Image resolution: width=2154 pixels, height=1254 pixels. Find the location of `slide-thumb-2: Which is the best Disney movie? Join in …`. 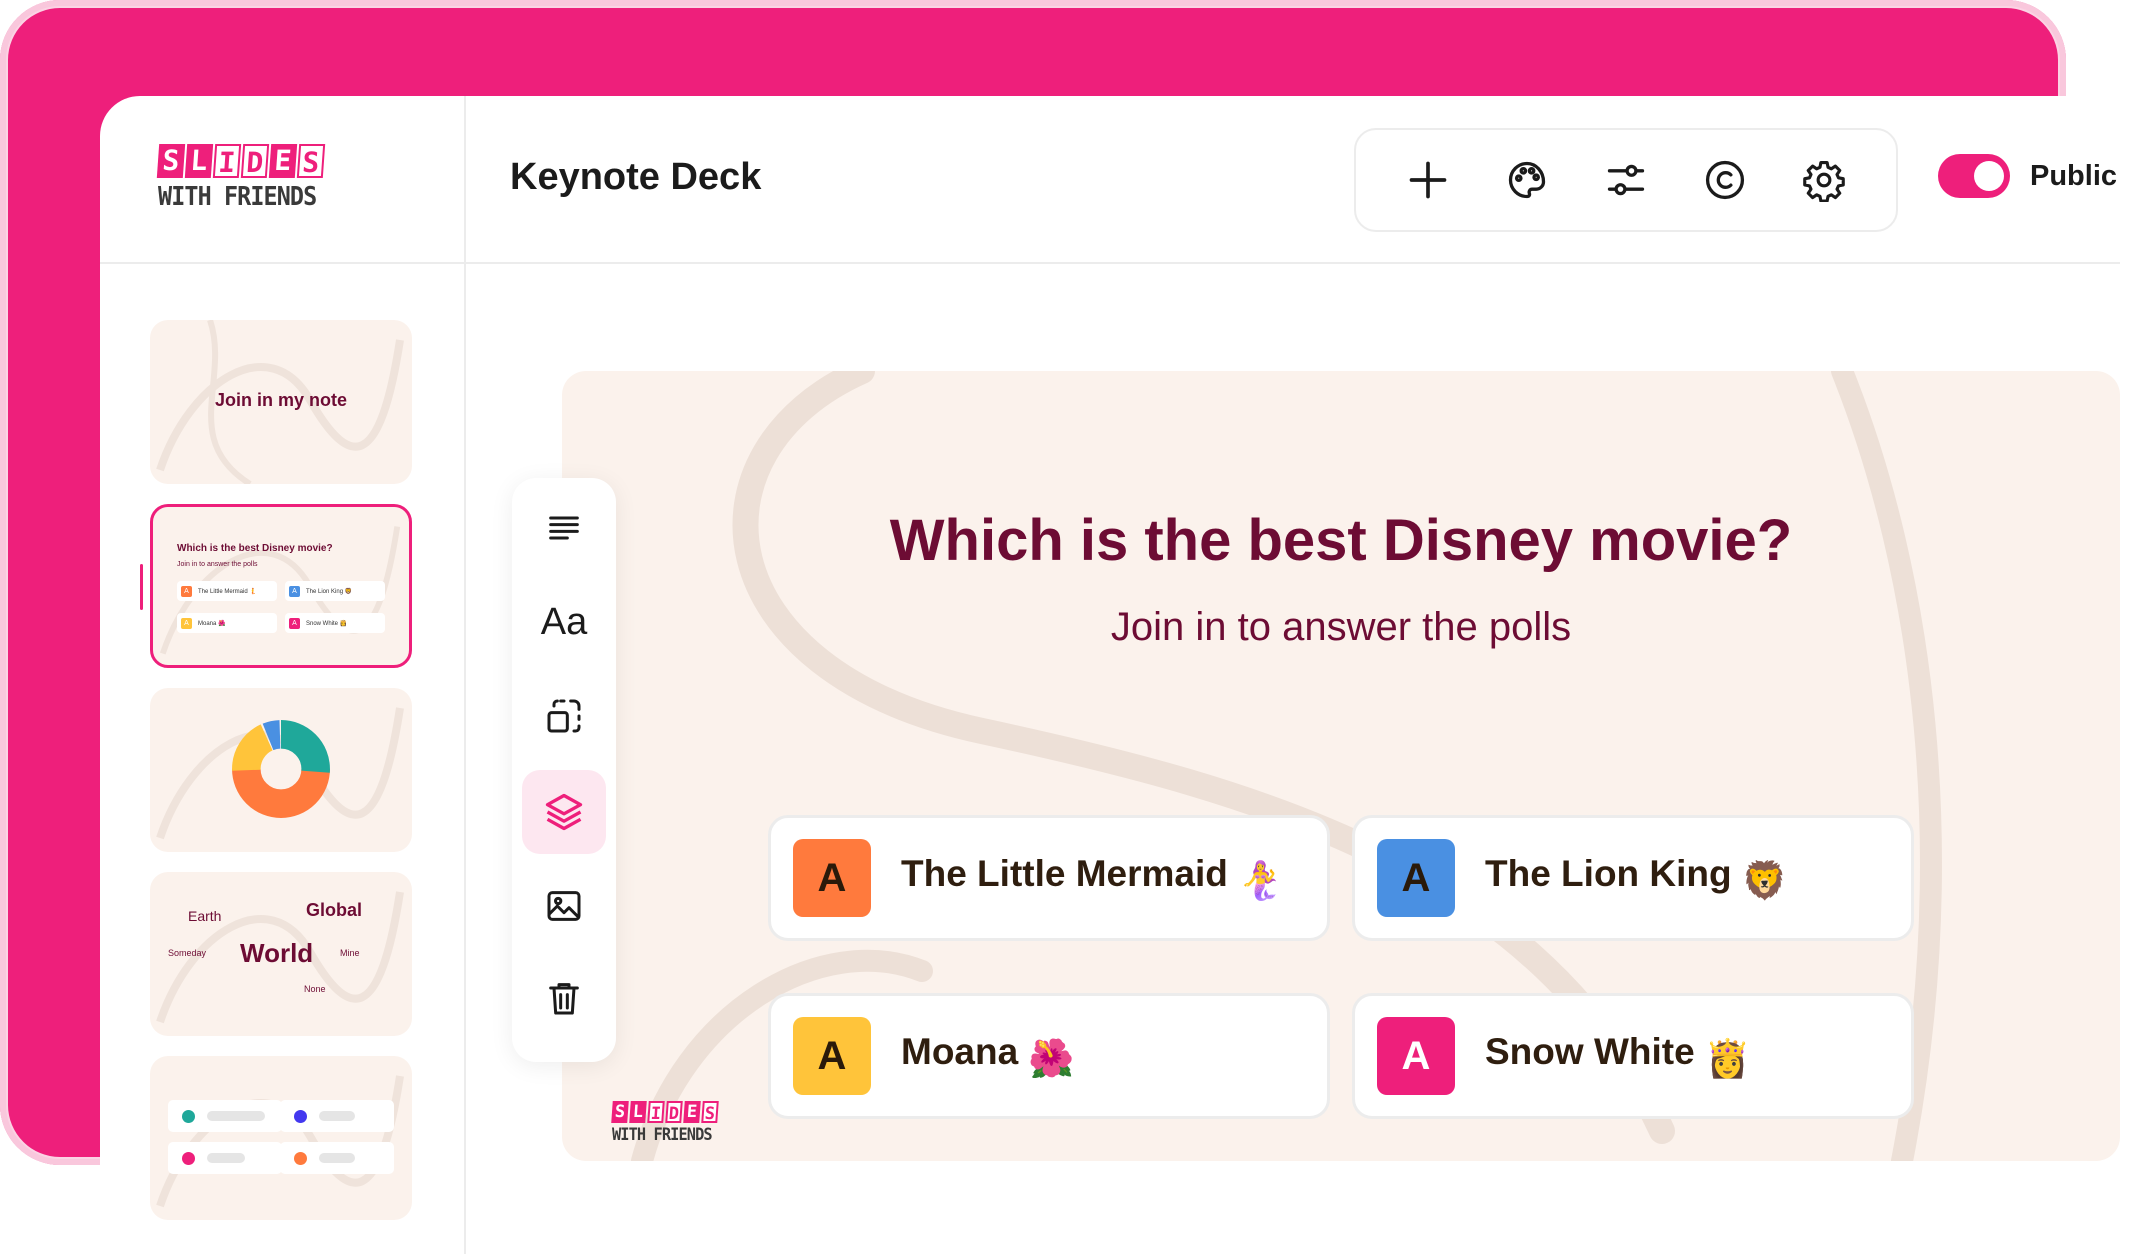

slide-thumb-2: Which is the best Disney movie? Join in … is located at coordinates (281, 586).